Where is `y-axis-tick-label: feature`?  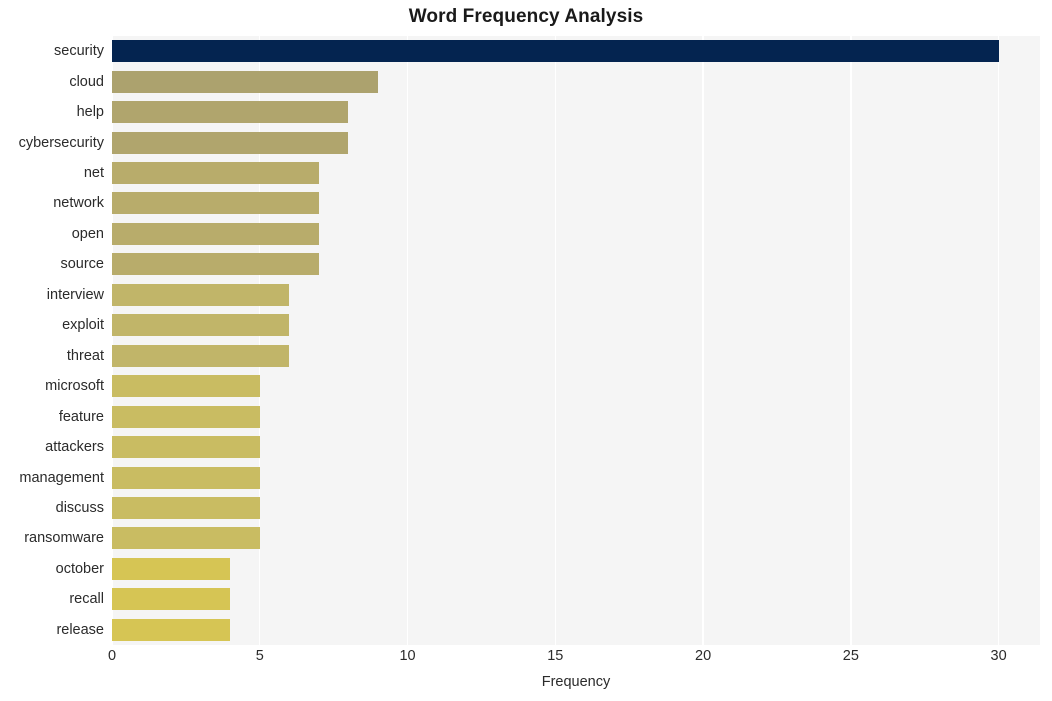
y-axis-tick-label: feature is located at coordinates (81, 416).